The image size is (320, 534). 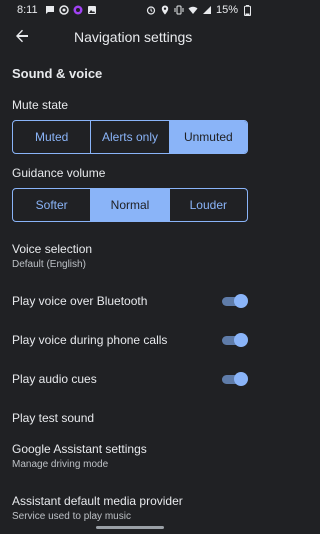 I want to click on location-icon, so click(x=165, y=10).